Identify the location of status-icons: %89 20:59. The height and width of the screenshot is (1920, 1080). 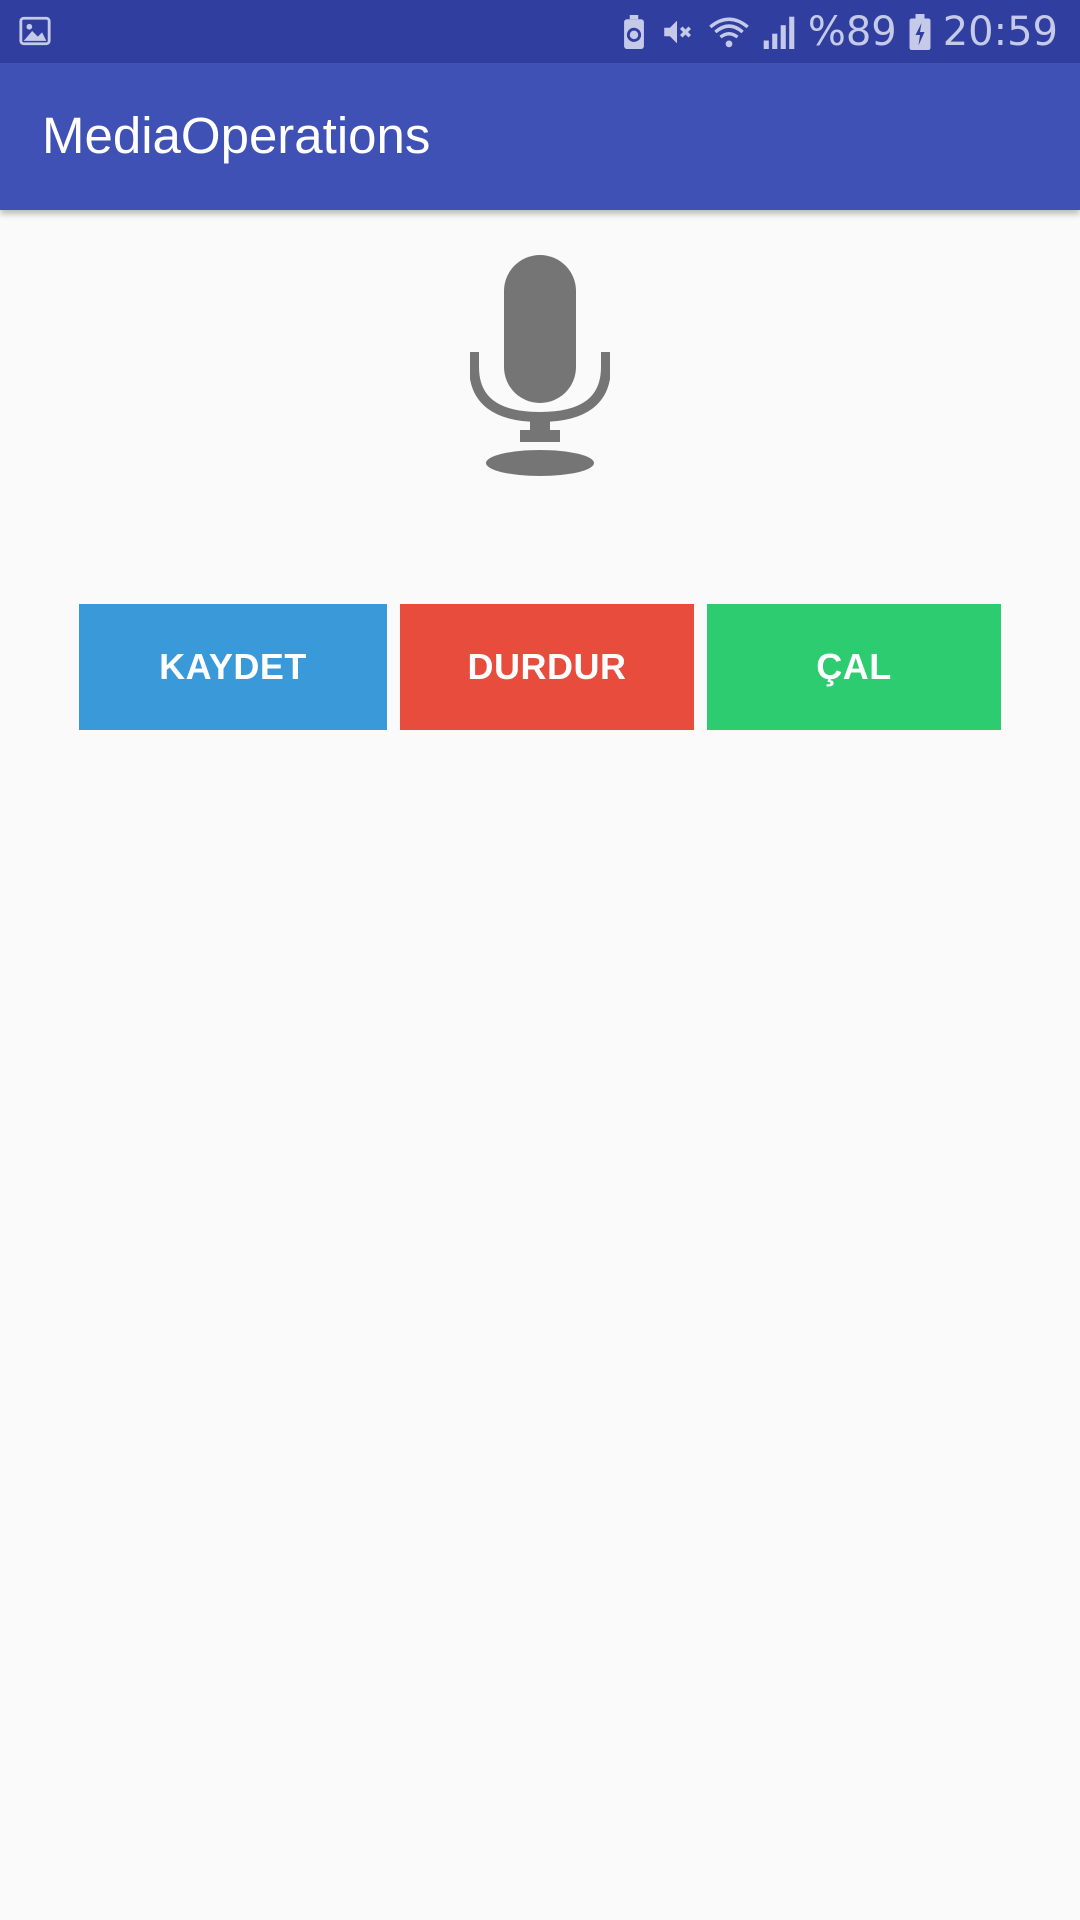
(840, 31).